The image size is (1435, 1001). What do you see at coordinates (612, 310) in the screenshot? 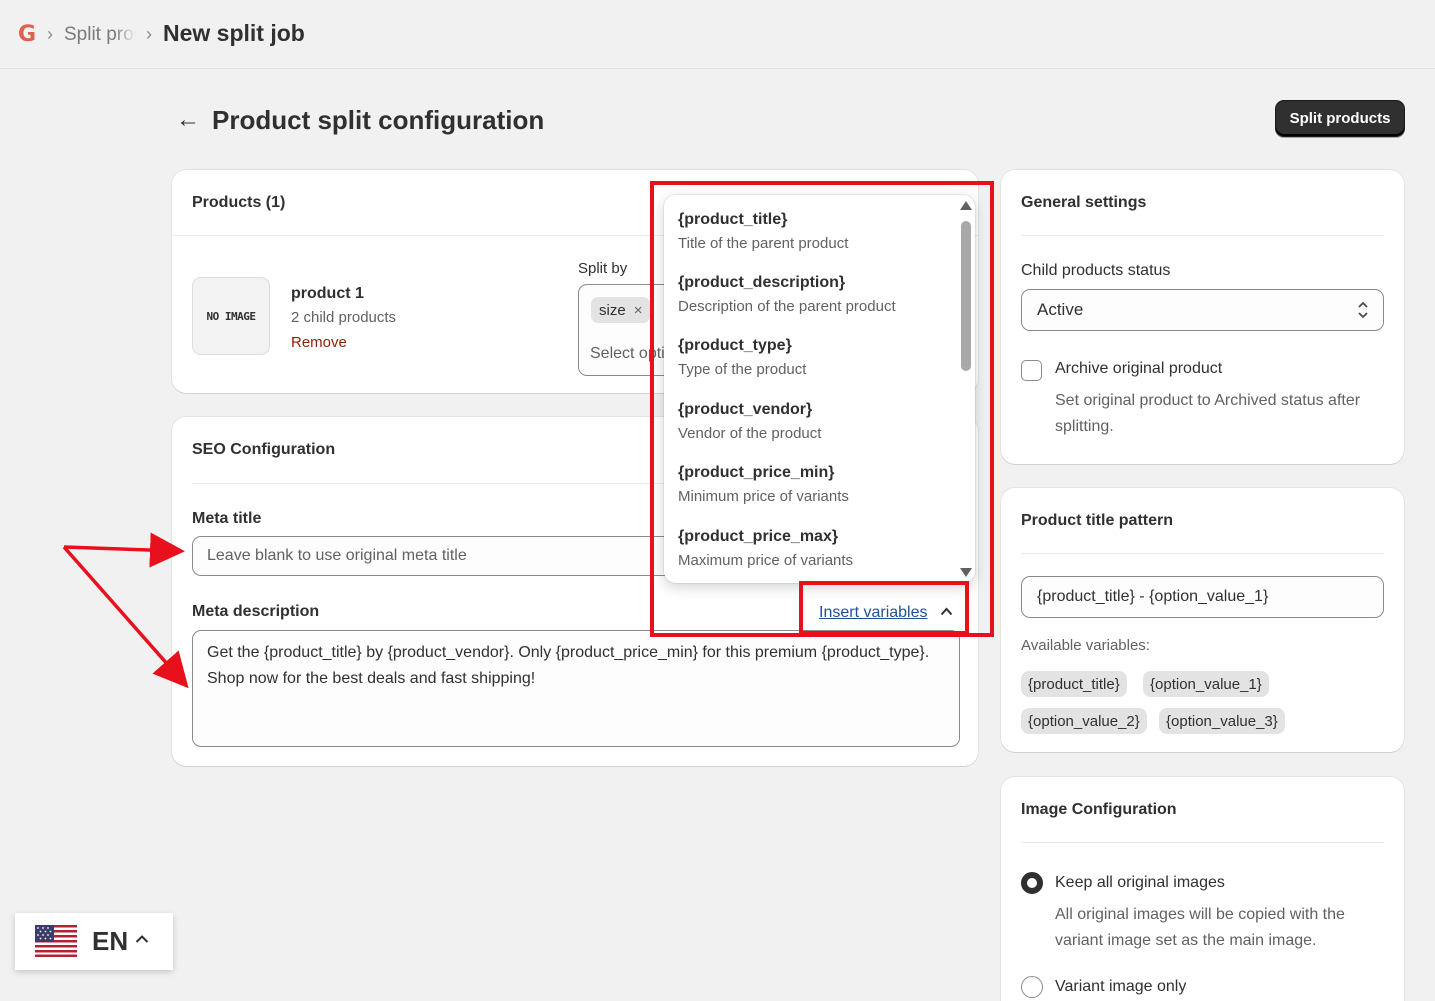
I see `tag-label: size` at bounding box center [612, 310].